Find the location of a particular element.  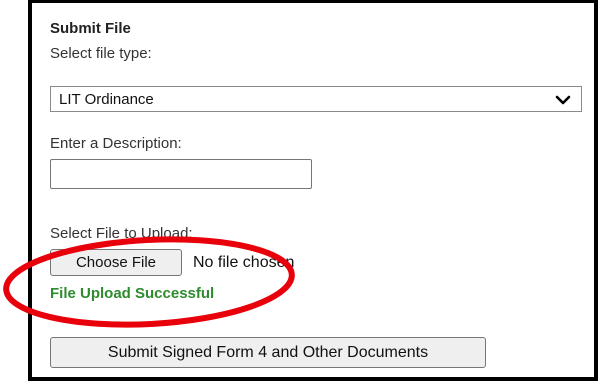

choose-file-button: Choose File is located at coordinates (116, 262).